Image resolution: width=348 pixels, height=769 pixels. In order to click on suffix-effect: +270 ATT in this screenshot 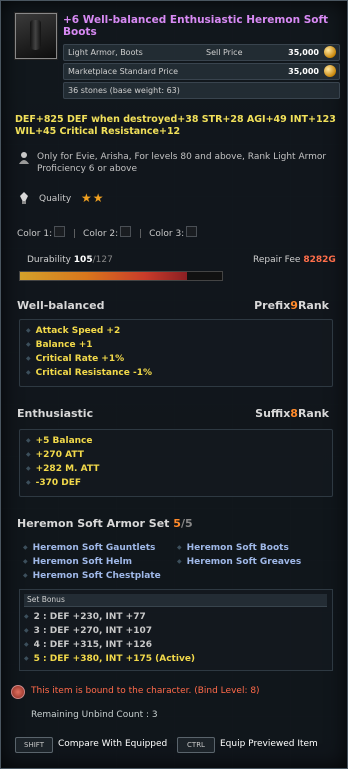, I will do `click(179, 455)`.